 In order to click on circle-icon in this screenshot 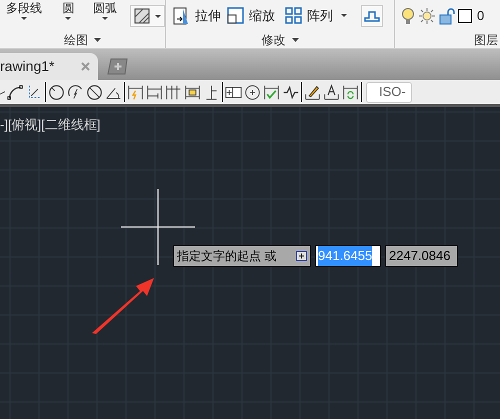, I will do `click(56, 92)`.